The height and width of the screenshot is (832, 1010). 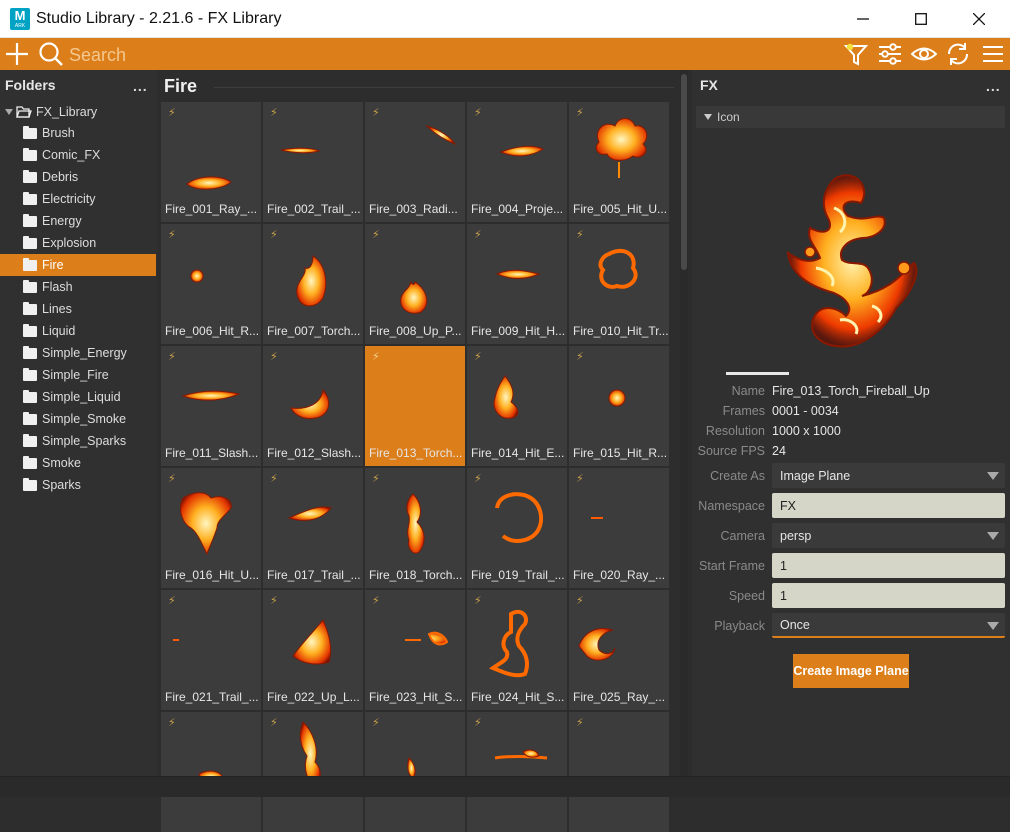 I want to click on create-as-dropdown: Image Plane, so click(x=888, y=475).